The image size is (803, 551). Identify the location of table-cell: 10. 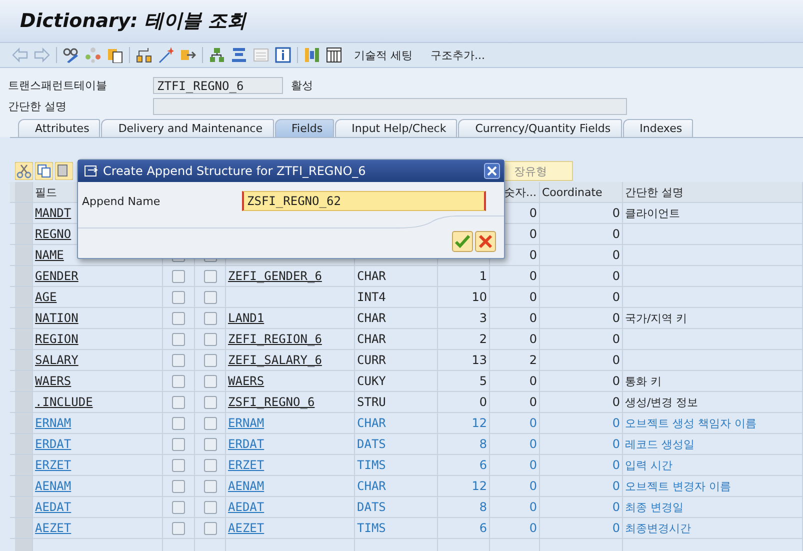
(479, 297).